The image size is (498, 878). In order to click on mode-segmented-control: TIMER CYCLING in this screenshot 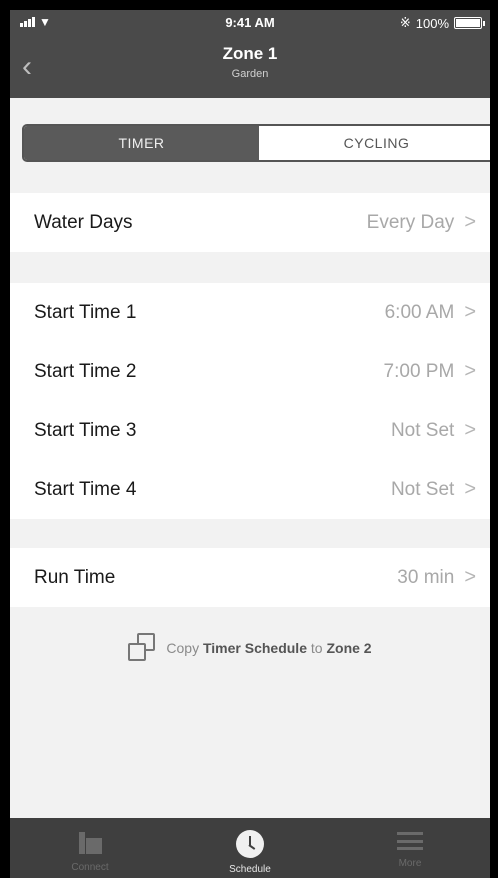, I will do `click(256, 143)`.